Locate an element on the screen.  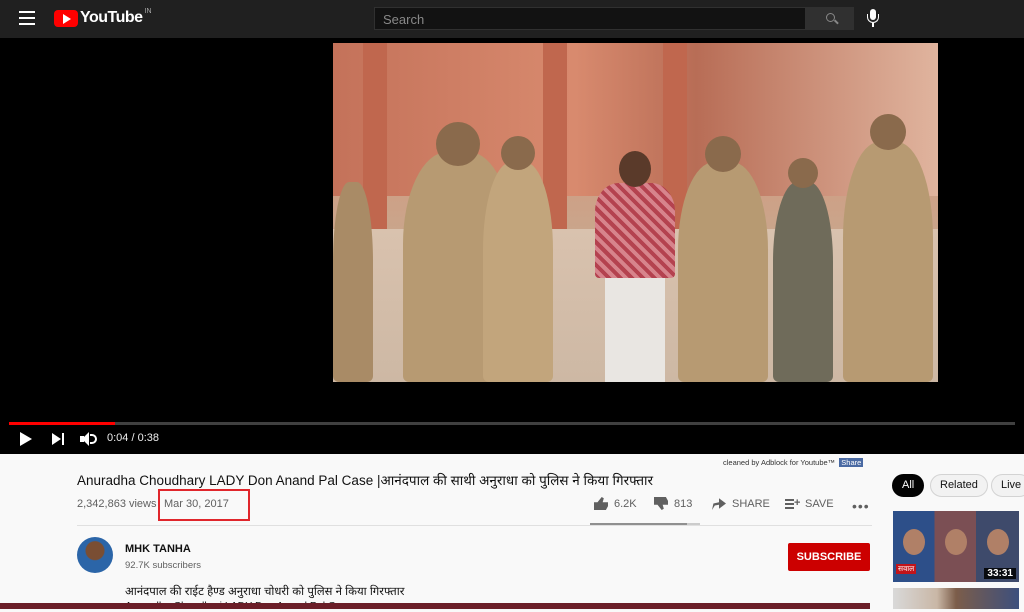
microphone-icon is located at coordinates (873, 18).